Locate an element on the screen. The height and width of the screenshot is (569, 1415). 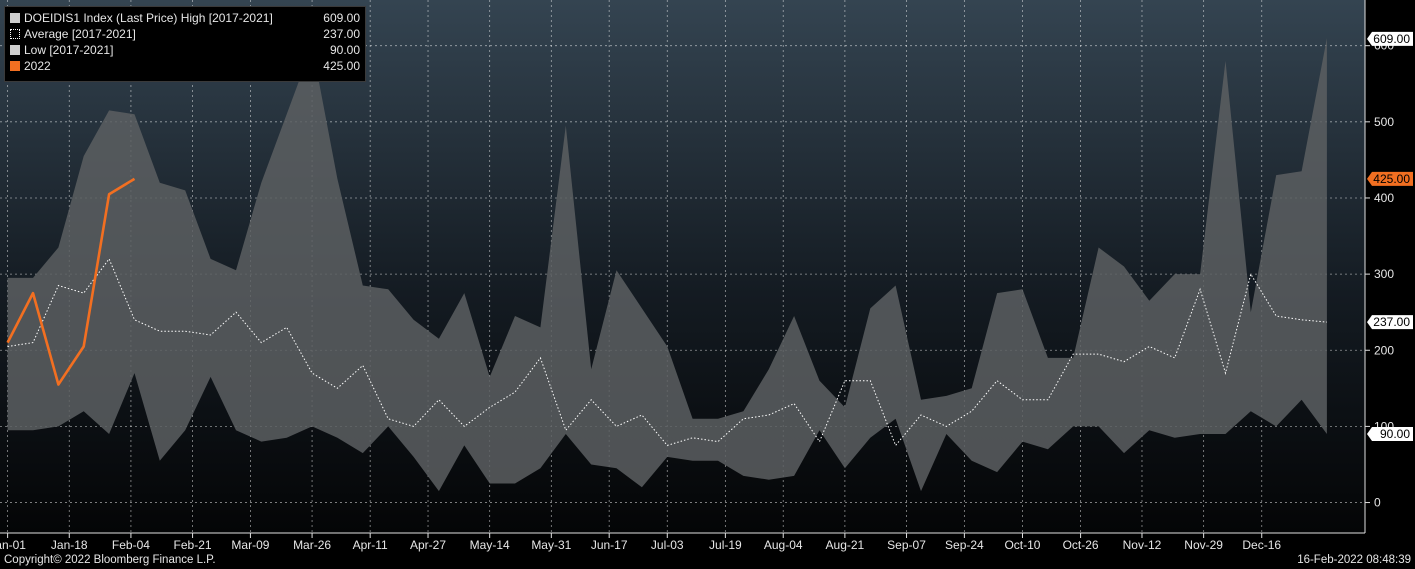
x-tick-label-11: Jul-03 is located at coordinates (667, 545).